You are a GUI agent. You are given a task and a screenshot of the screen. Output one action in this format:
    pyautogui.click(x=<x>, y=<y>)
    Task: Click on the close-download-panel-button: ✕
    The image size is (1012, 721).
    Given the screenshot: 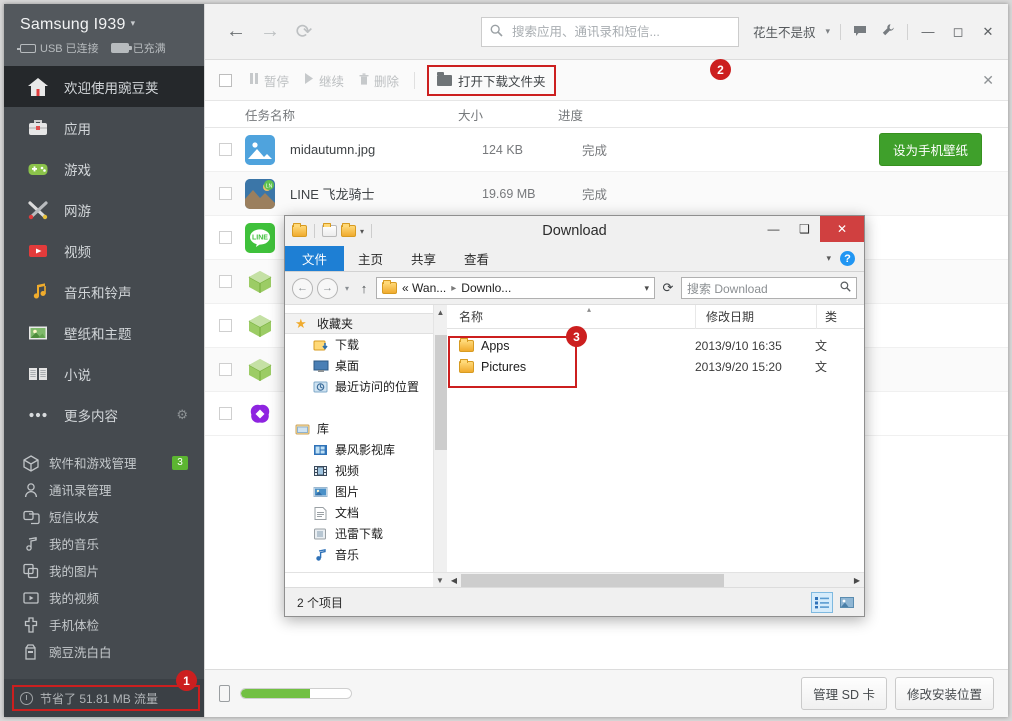 What is the action you would take?
    pyautogui.click(x=988, y=80)
    